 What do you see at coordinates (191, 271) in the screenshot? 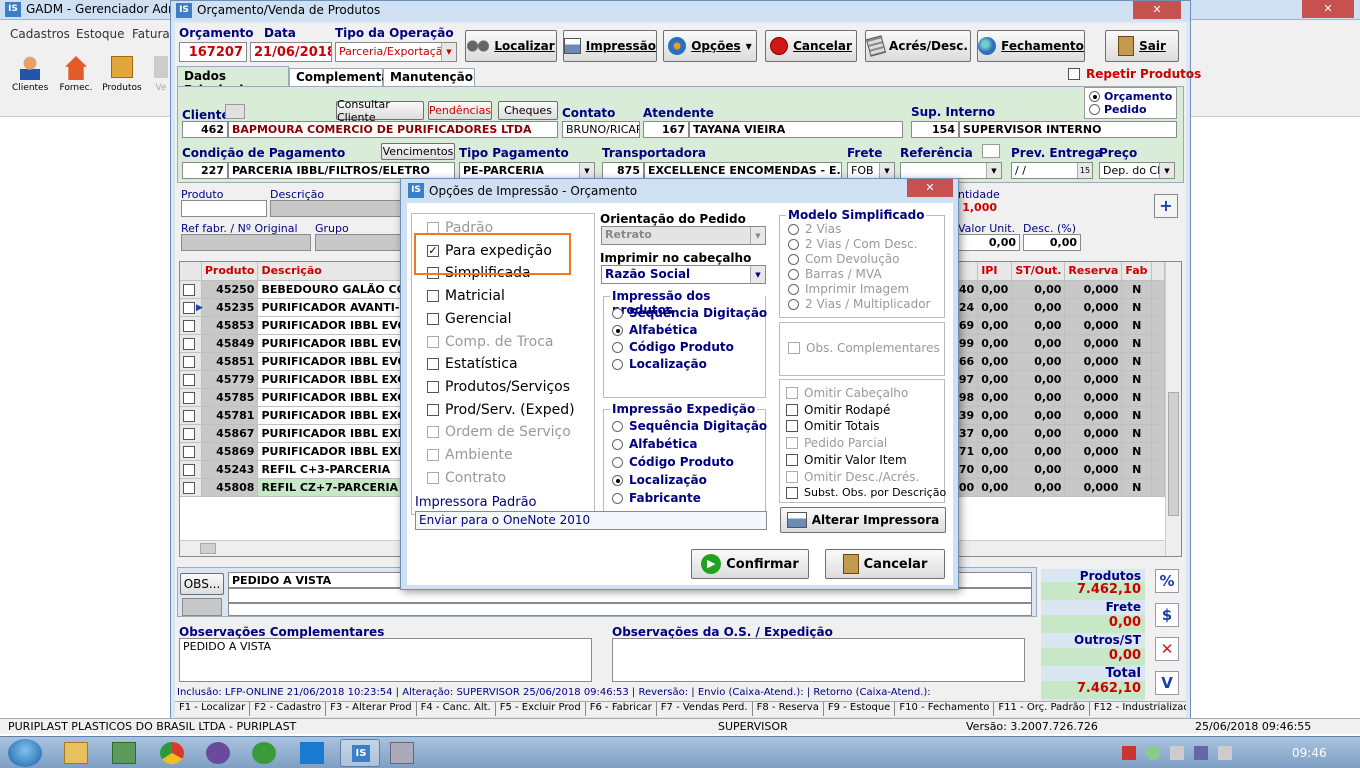
I see `grid-header-cell` at bounding box center [191, 271].